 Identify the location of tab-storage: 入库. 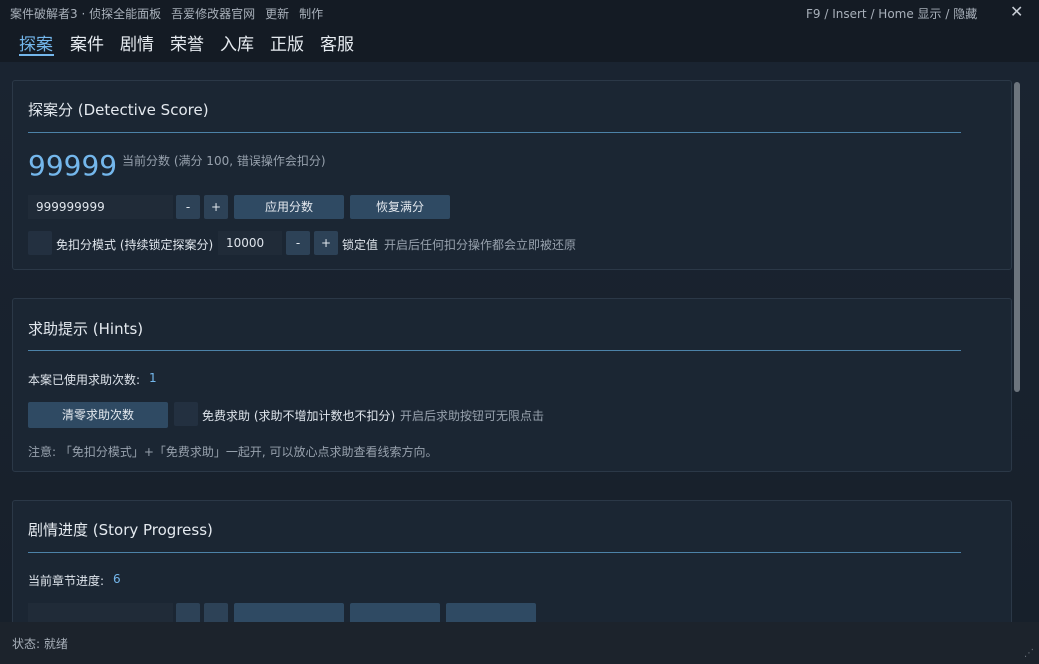
(237, 42).